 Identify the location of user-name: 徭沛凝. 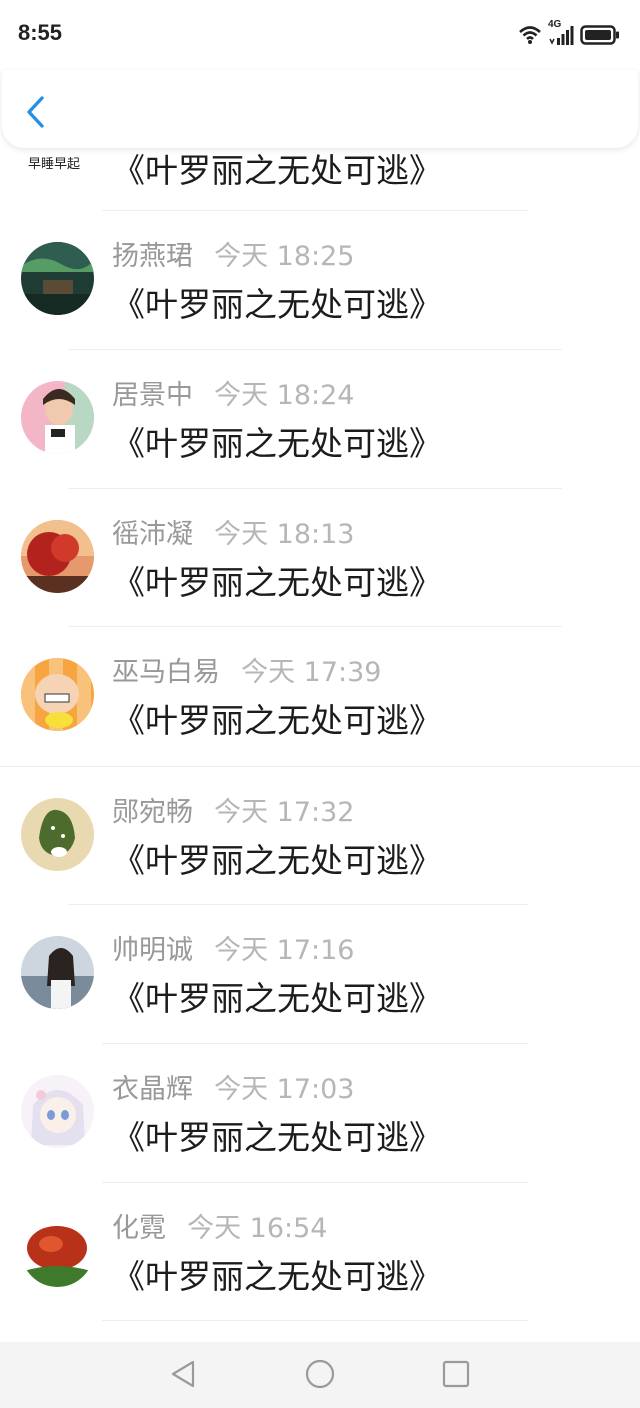
(152, 534).